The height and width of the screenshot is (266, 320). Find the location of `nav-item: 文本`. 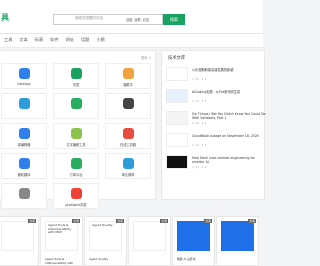

nav-item: 文本 is located at coordinates (23, 40).